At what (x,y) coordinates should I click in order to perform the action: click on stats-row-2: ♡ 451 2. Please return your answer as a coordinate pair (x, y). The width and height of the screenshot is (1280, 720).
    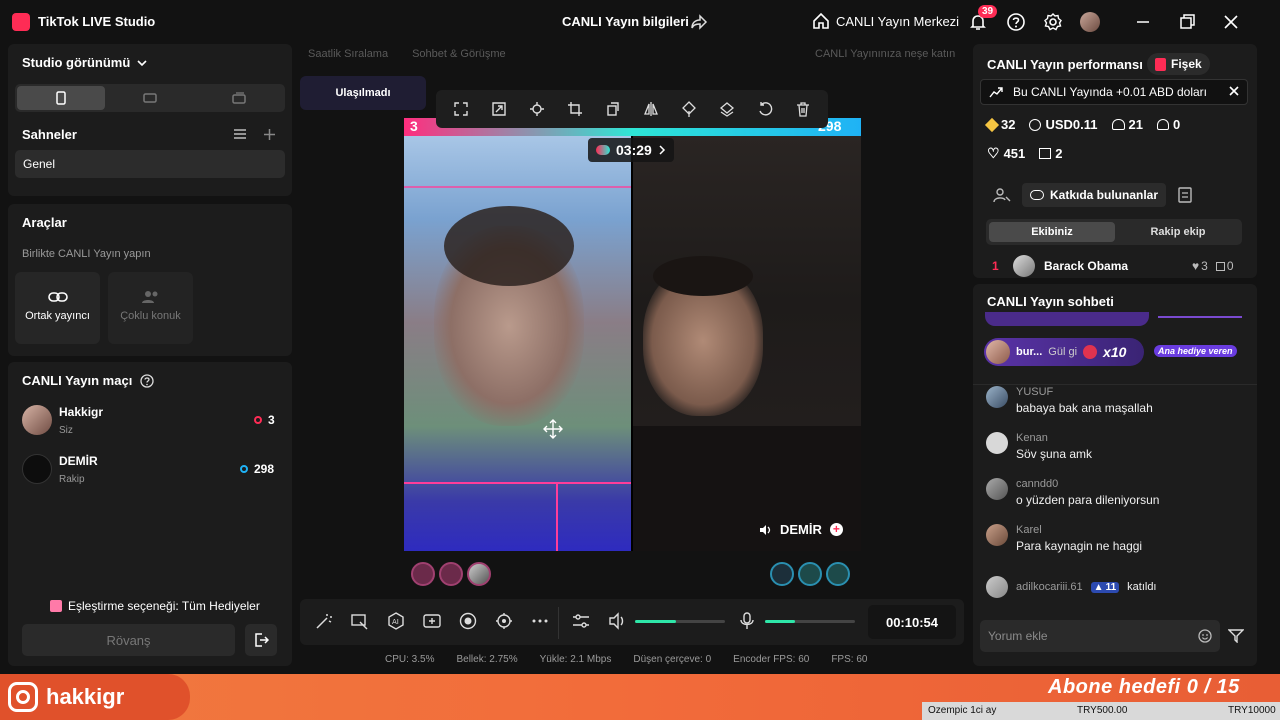
    Looking at the image, I should click on (1025, 153).